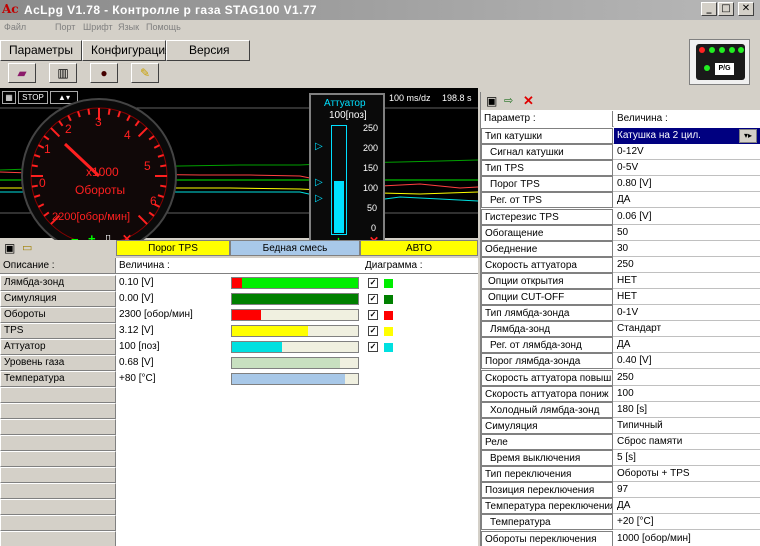 The height and width of the screenshot is (546, 760). What do you see at coordinates (620, 313) in the screenshot?
I see `param-row: Тип лямбда-зонда 0-1V` at bounding box center [620, 313].